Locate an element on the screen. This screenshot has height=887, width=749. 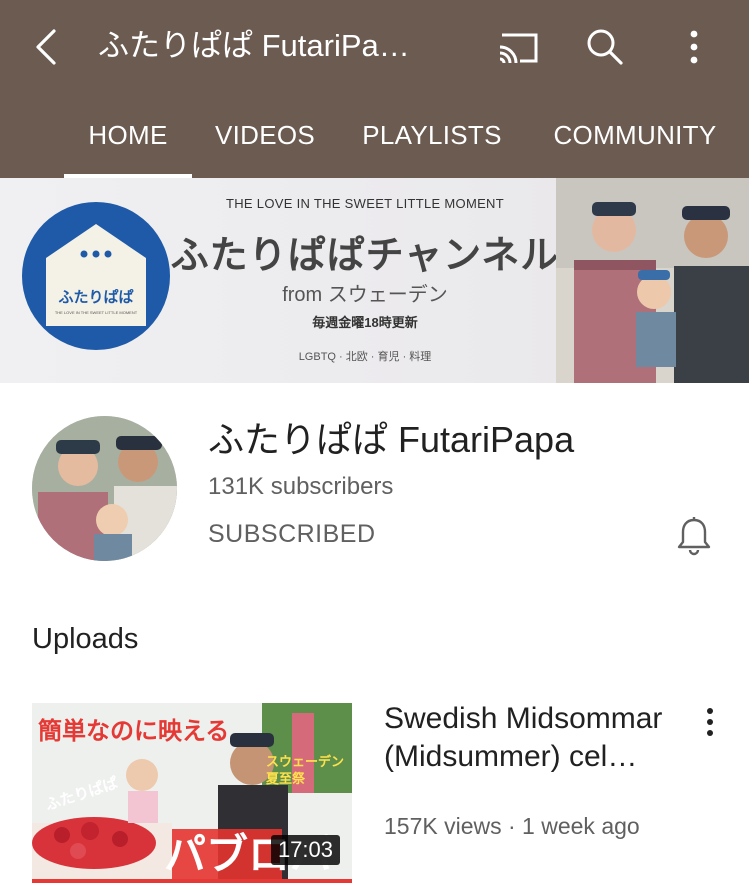
tab-community-label: COMMUNITY is located at coordinates (635, 134).